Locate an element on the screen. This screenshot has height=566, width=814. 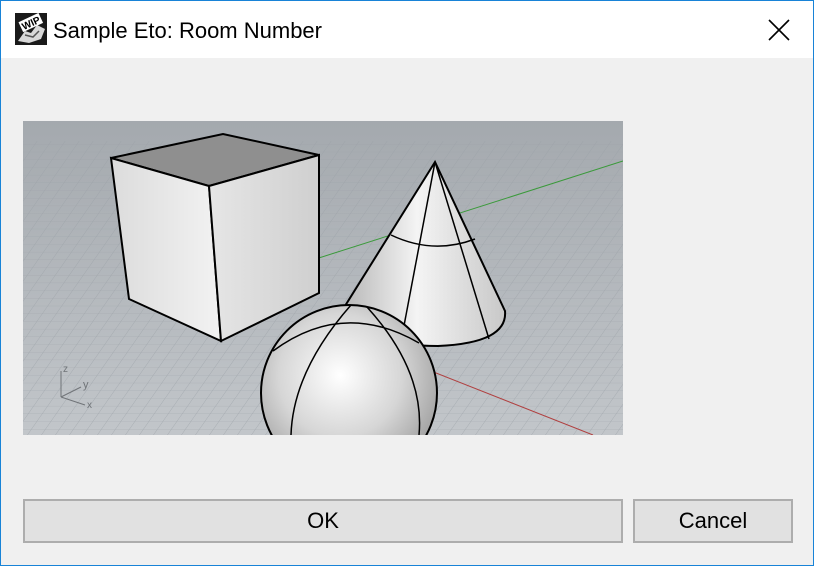
window-title: Sample Eto: Room Number is located at coordinates (187, 30).